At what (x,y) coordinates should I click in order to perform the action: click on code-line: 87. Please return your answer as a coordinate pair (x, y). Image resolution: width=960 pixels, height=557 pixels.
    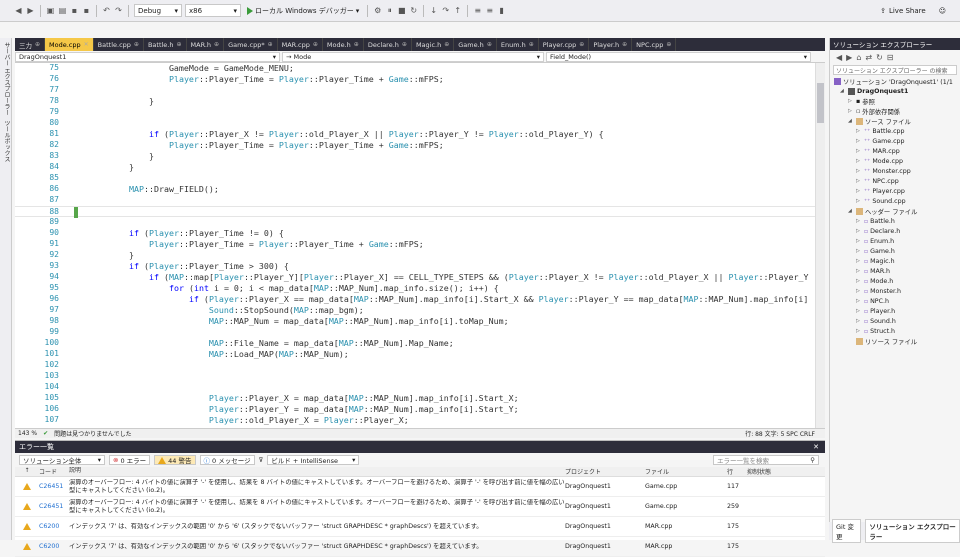
    Looking at the image, I should click on (415, 200).